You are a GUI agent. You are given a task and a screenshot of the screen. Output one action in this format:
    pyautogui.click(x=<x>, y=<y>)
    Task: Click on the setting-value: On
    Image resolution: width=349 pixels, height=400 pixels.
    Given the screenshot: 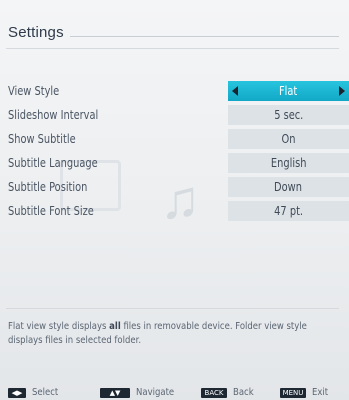 What is the action you would take?
    pyautogui.click(x=288, y=139)
    